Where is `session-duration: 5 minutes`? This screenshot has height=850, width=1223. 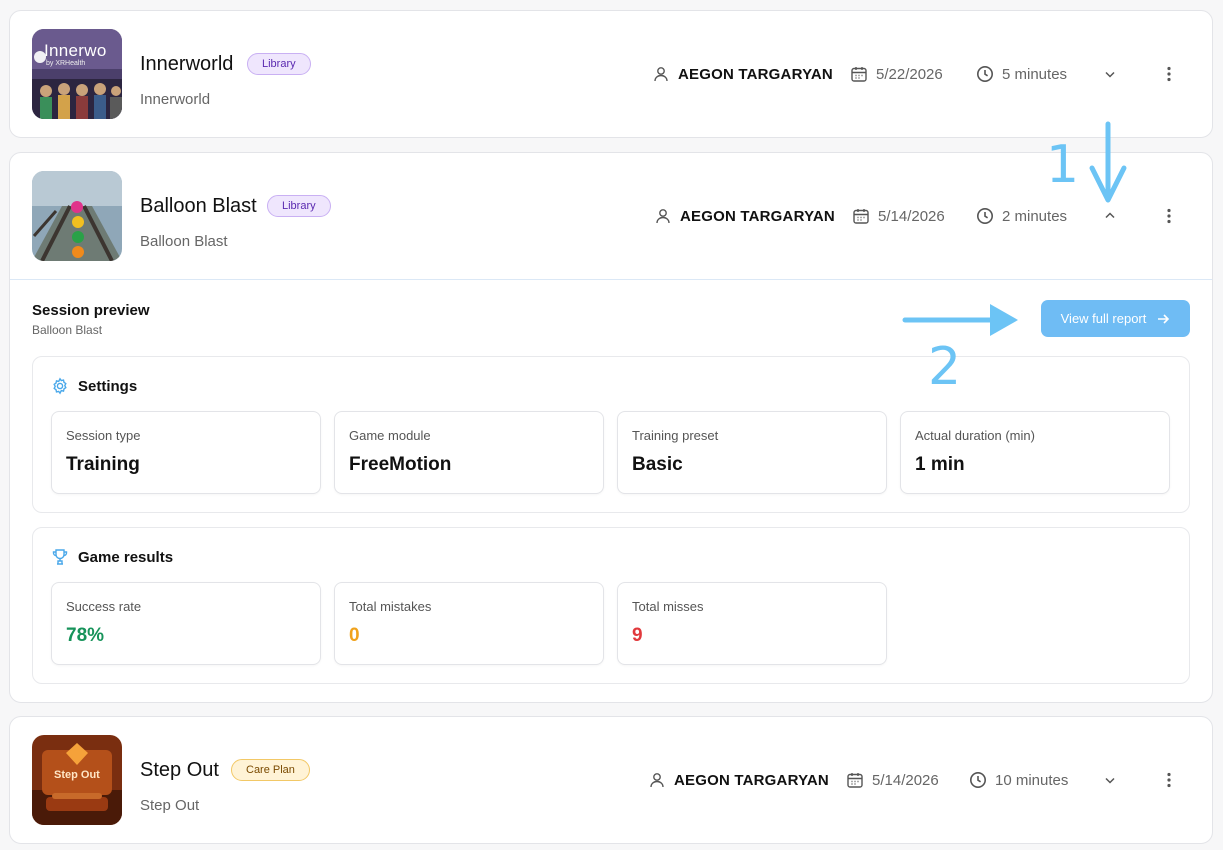
session-duration: 5 minutes is located at coordinates (1021, 74).